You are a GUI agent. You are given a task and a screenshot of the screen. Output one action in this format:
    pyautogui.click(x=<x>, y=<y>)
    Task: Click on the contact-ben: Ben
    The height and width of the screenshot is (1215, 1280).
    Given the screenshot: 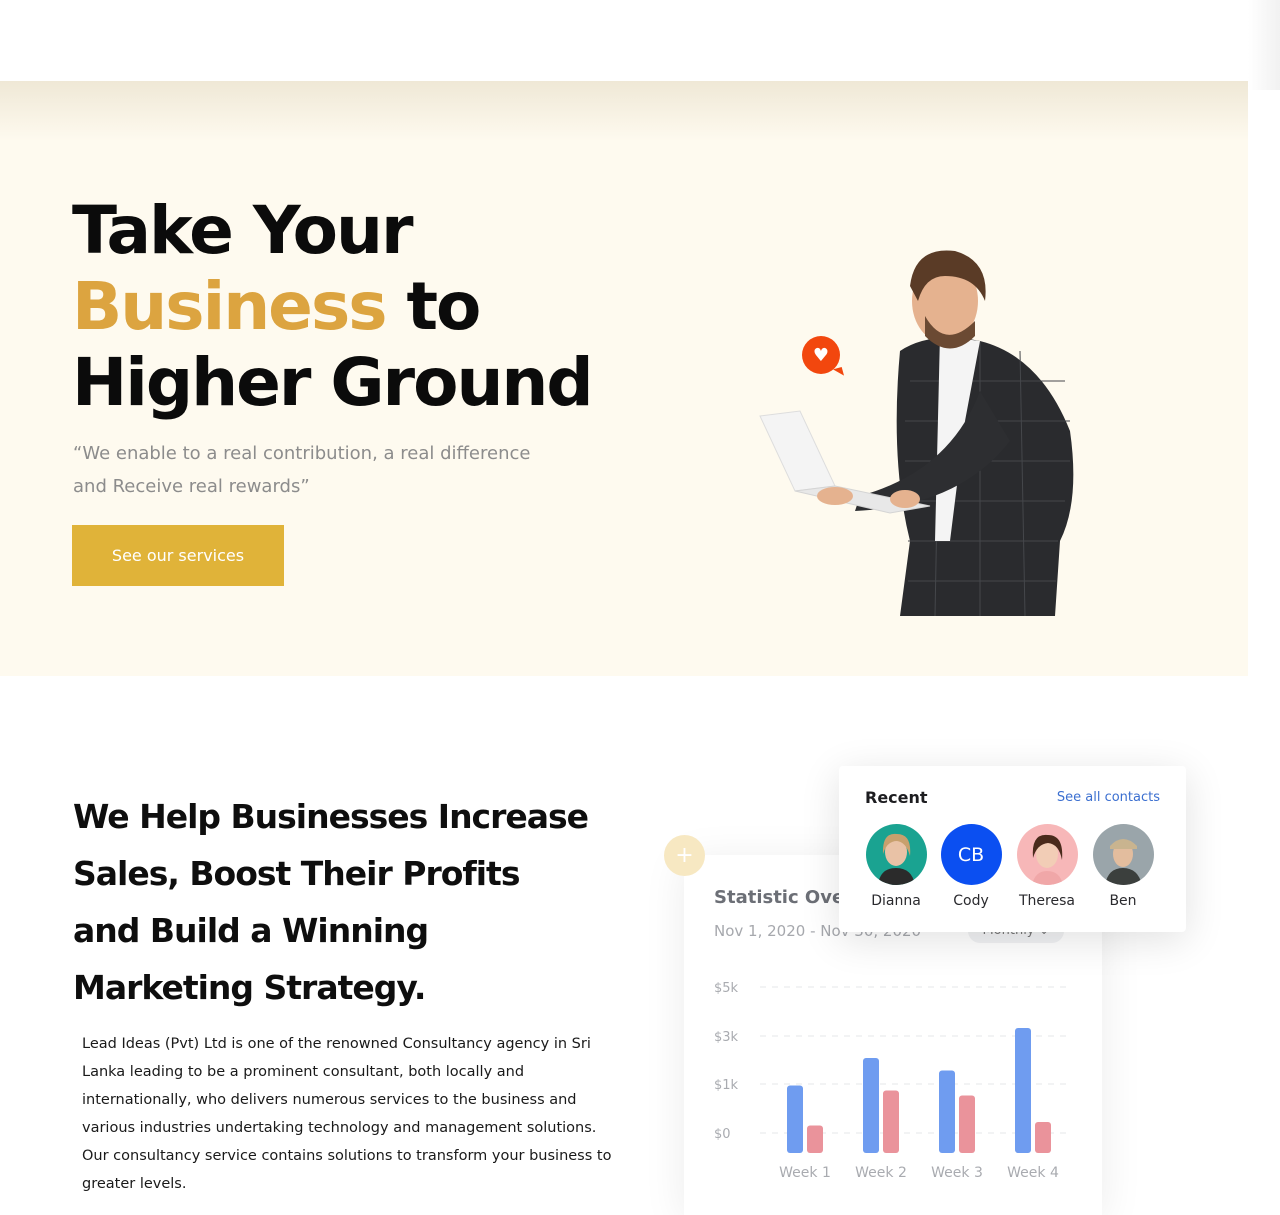 What is the action you would take?
    pyautogui.click(x=1123, y=866)
    